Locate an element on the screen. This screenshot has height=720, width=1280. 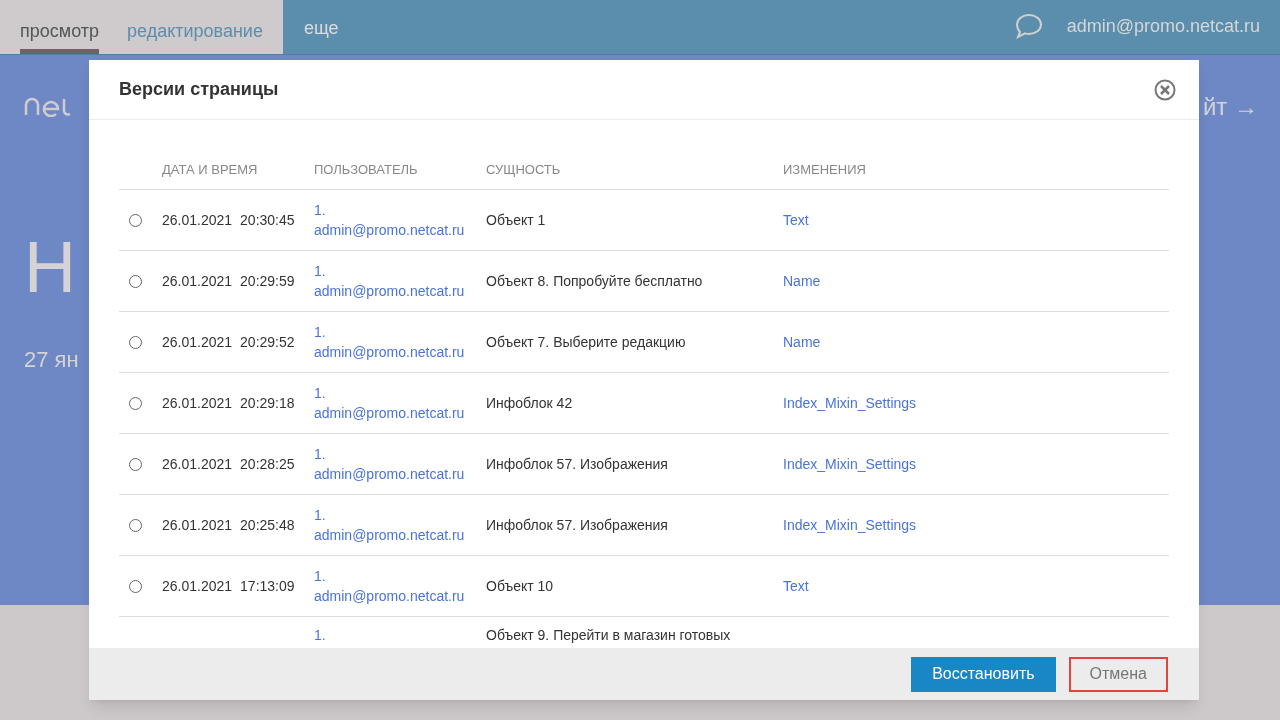
cancel-button: Отмена is located at coordinates (1118, 674).